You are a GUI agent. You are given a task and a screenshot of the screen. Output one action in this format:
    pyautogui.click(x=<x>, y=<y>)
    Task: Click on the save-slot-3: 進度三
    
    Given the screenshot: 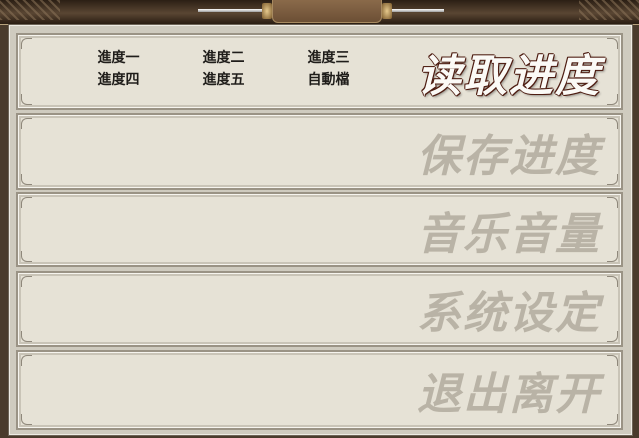 What is the action you would take?
    pyautogui.click(x=328, y=58)
    